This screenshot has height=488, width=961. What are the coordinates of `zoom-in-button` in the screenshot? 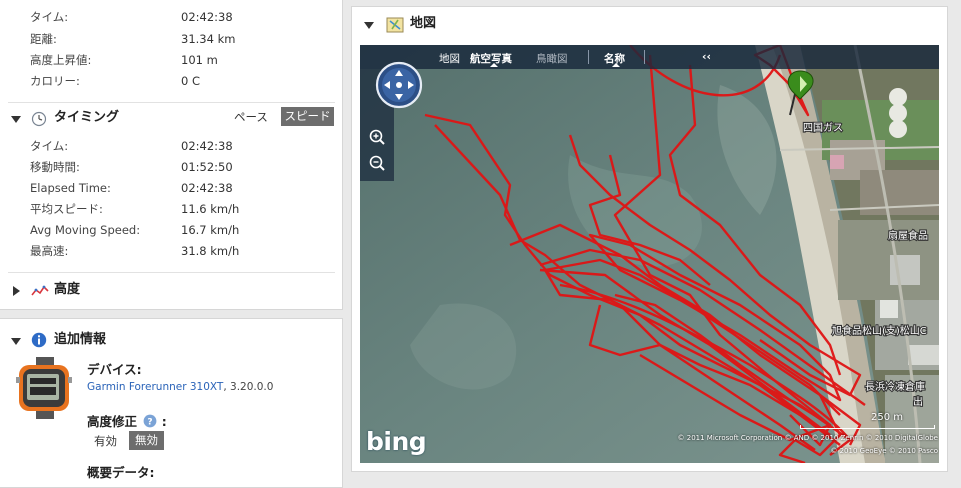 It's located at (377, 137).